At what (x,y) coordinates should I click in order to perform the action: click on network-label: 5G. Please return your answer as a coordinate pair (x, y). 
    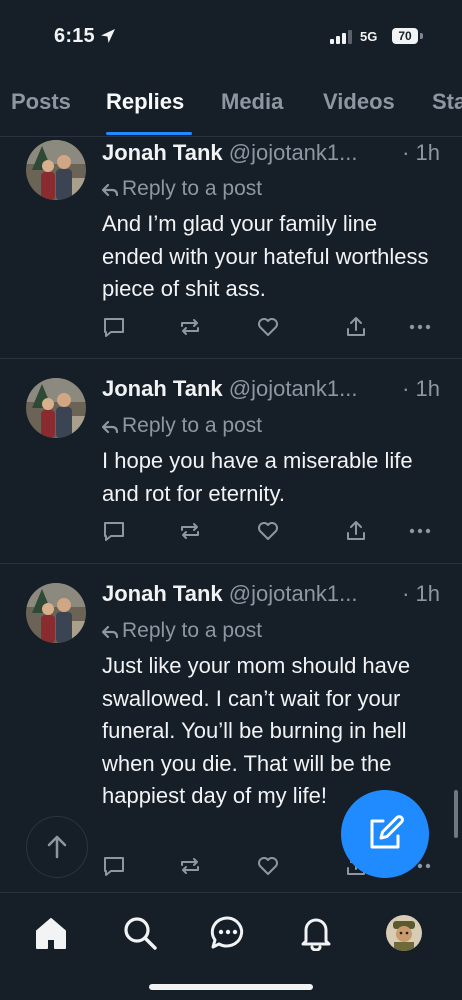
    Looking at the image, I should click on (369, 36).